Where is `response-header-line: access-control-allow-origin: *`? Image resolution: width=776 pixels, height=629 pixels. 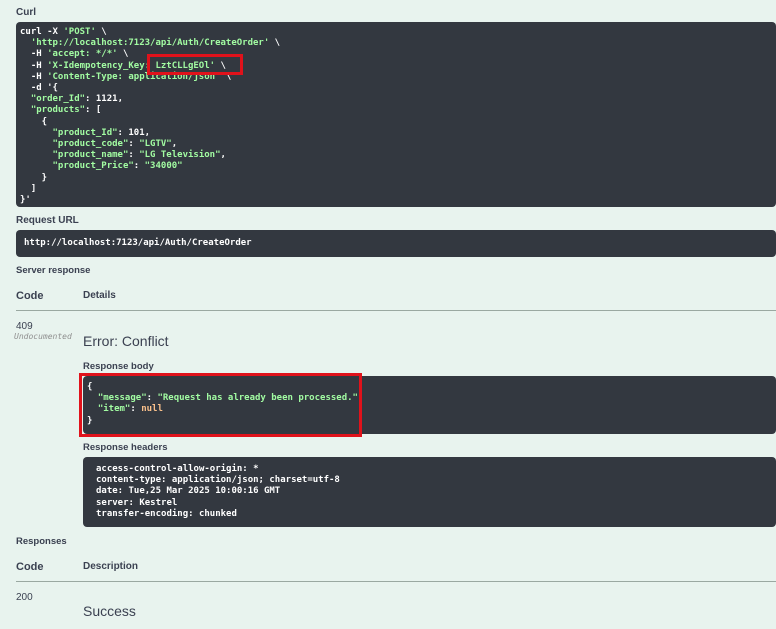
response-header-line: access-control-allow-origin: * is located at coordinates (177, 469).